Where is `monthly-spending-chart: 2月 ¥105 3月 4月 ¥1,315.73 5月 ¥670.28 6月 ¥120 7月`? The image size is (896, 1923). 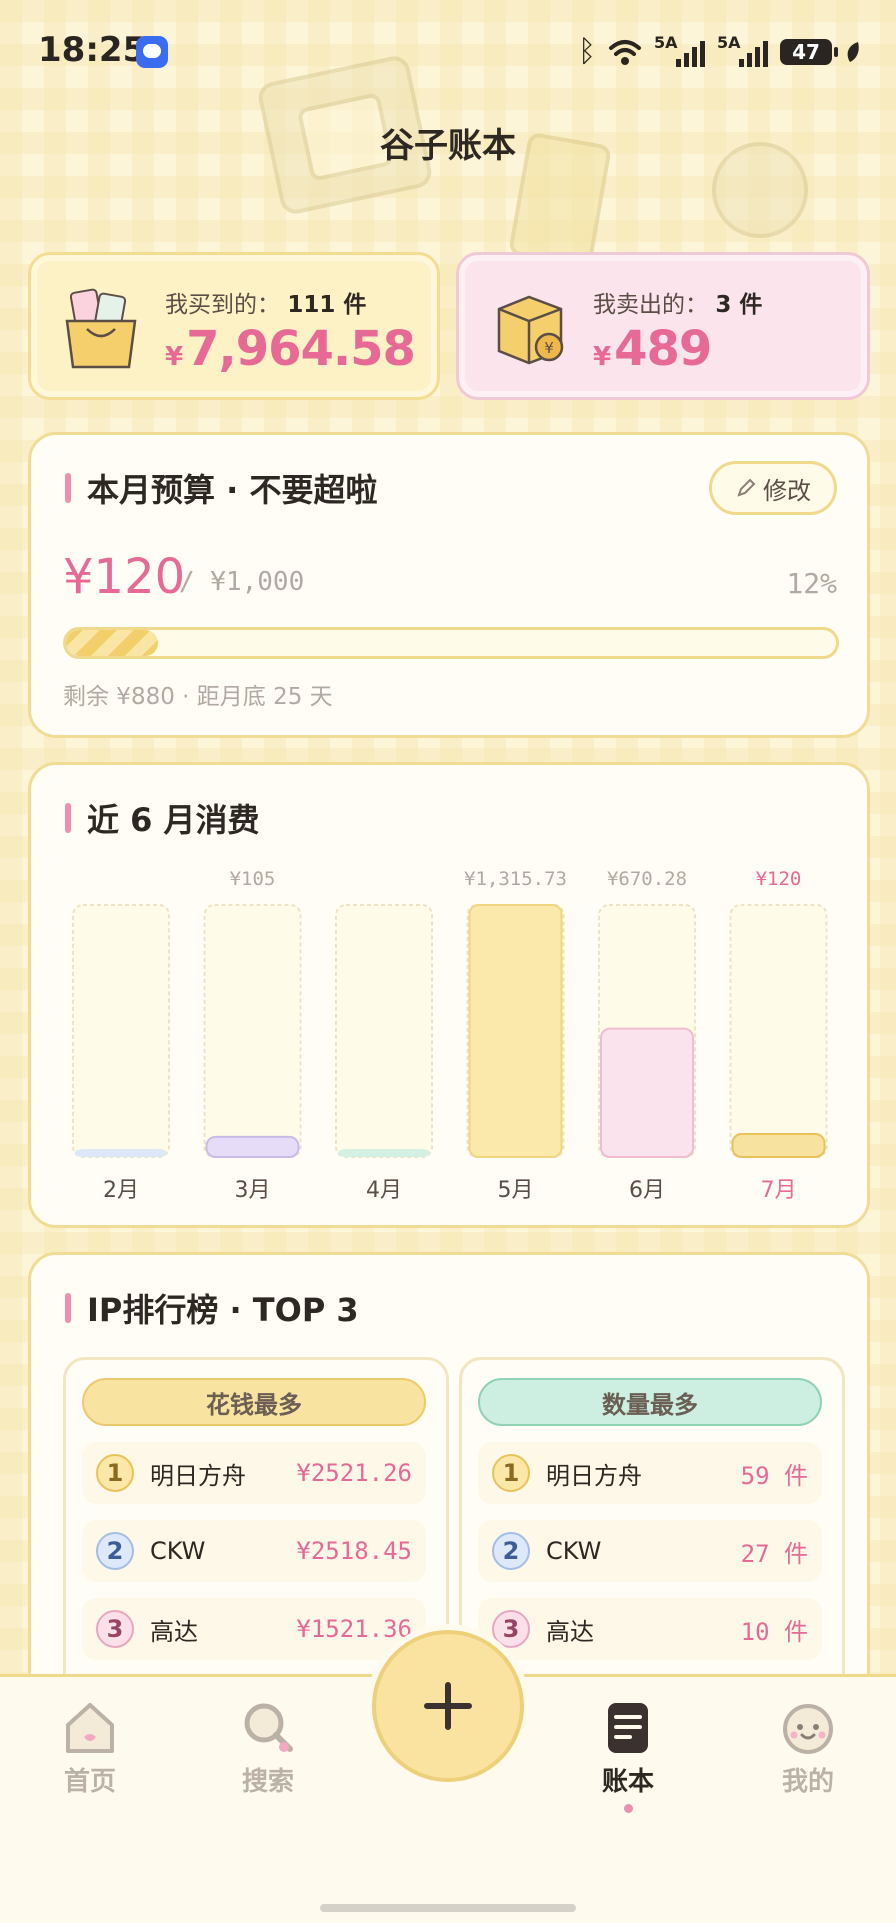 monthly-spending-chart: 2月 ¥105 3月 4月 ¥1,315.73 5月 ¥670.28 6月 ¥120 7月 is located at coordinates (450, 1035).